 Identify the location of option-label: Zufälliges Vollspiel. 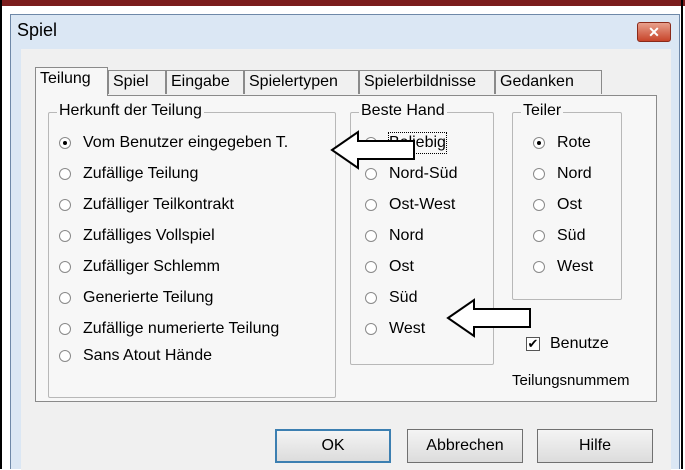
(149, 235).